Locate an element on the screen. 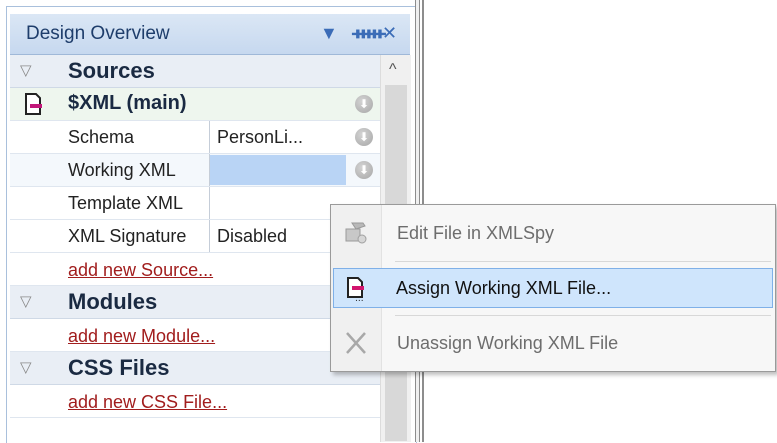 Image resolution: width=777 pixels, height=443 pixels. property-name: Working XML is located at coordinates (122, 170).